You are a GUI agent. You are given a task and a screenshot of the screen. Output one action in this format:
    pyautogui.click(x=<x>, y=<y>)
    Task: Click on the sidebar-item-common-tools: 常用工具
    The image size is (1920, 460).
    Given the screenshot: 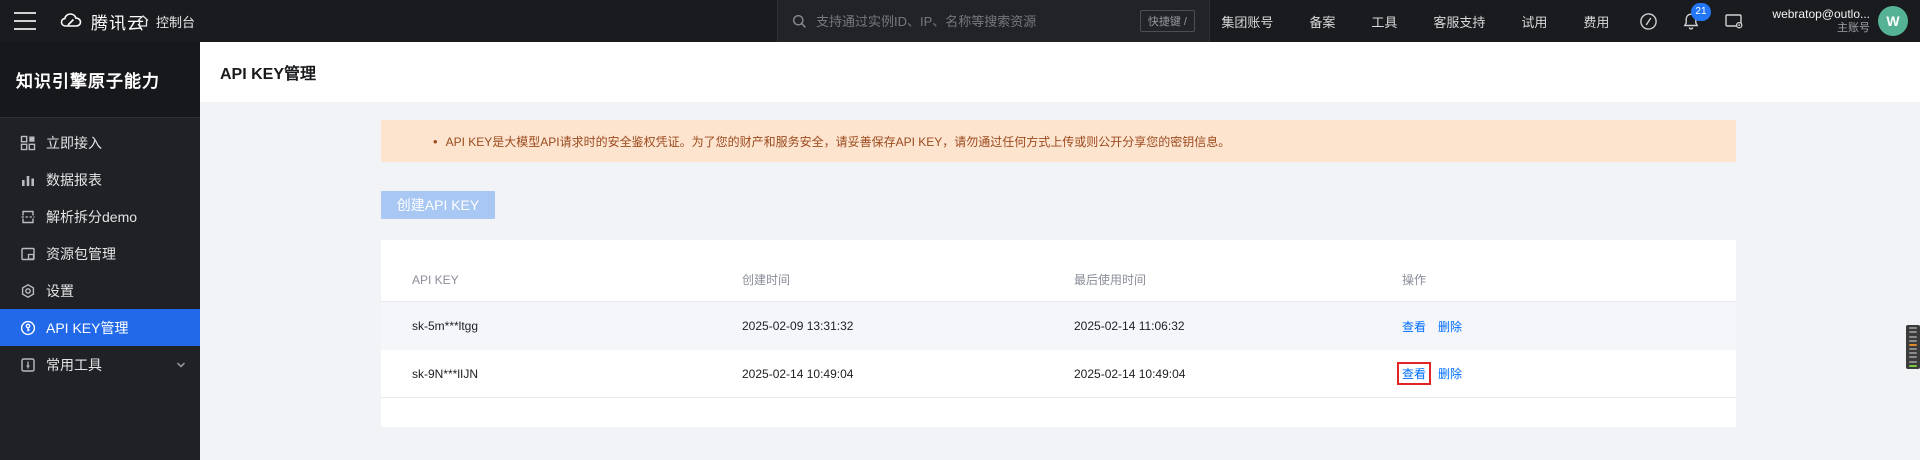 What is the action you would take?
    pyautogui.click(x=100, y=364)
    